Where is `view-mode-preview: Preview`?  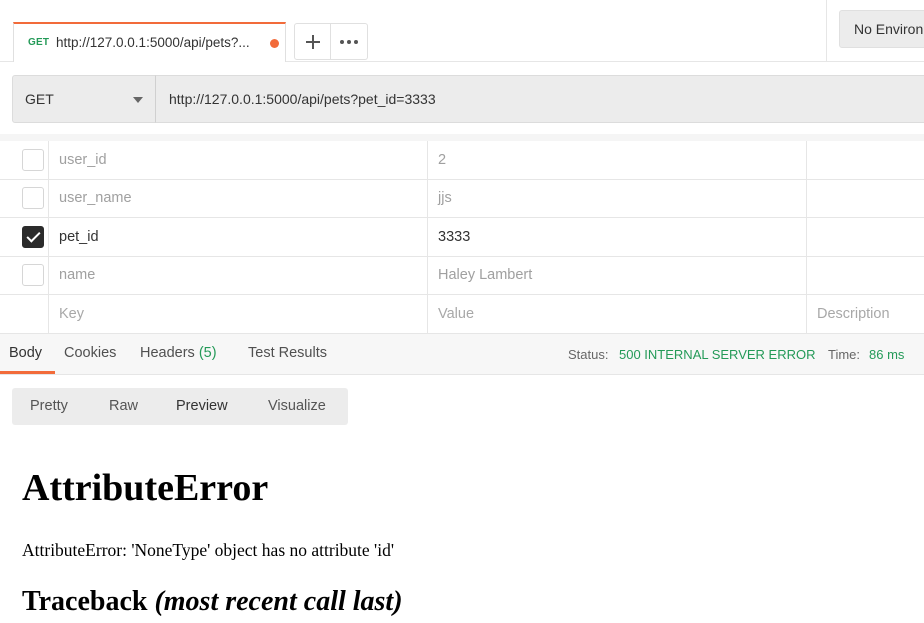 view-mode-preview: Preview is located at coordinates (202, 406).